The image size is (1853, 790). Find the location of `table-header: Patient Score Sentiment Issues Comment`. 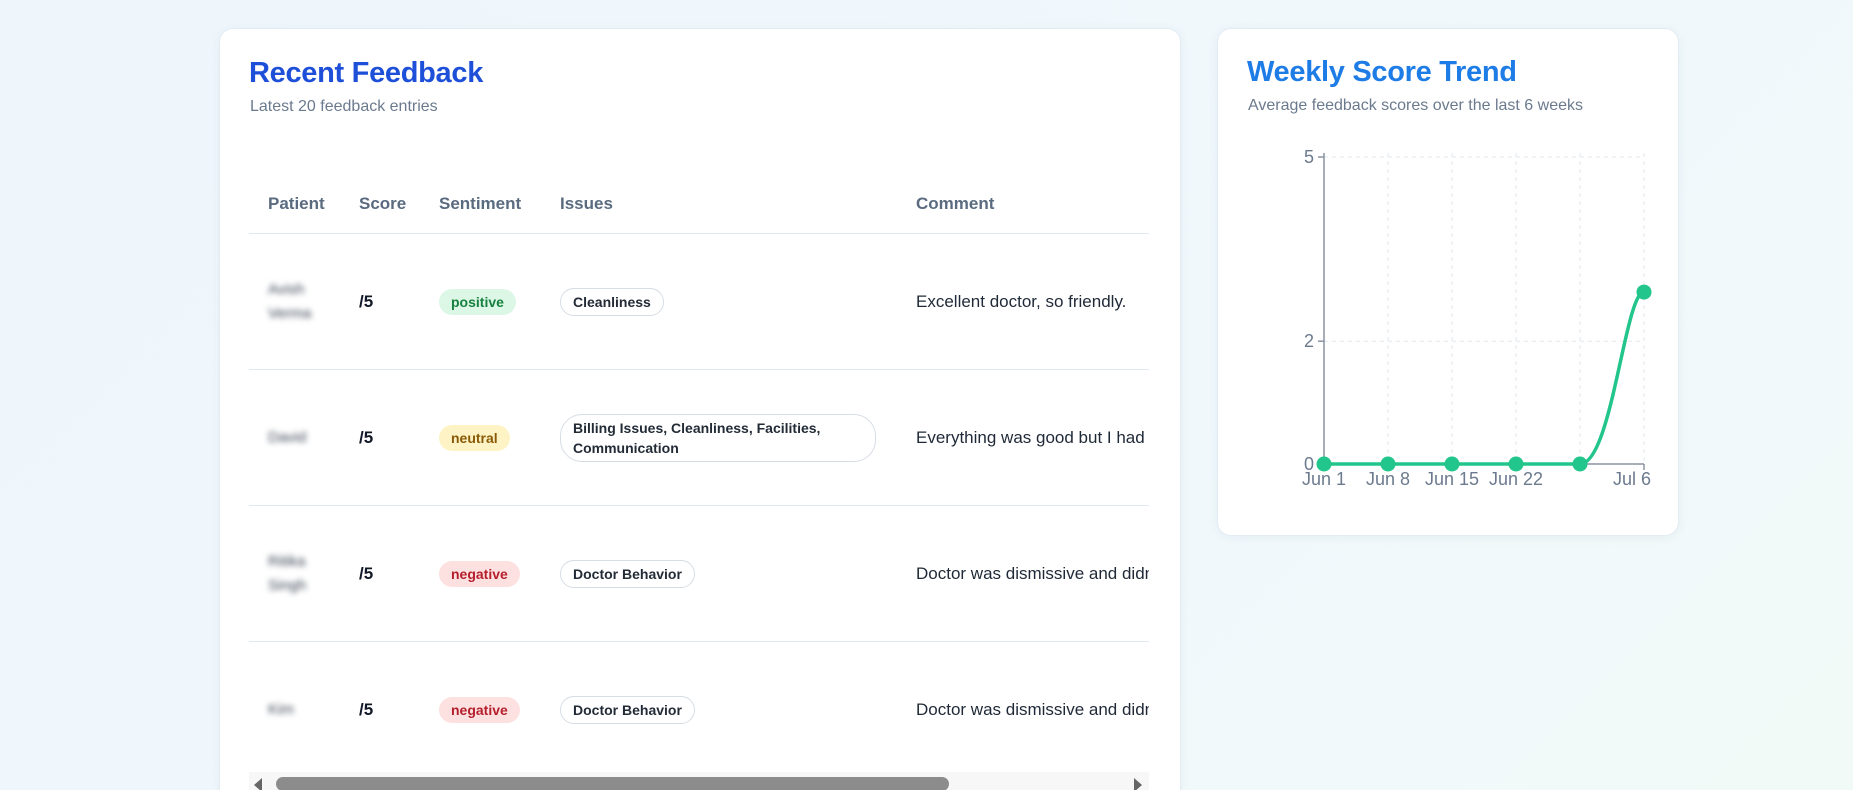

table-header: Patient Score Sentiment Issues Comment is located at coordinates (699, 200).